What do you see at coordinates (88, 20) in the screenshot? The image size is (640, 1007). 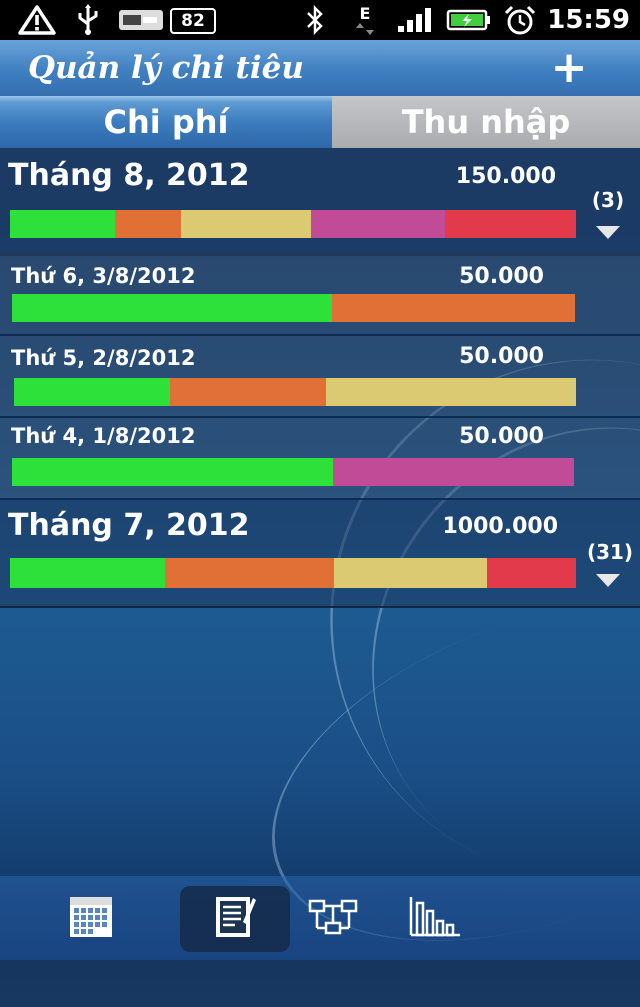 I see `usb-icon` at bounding box center [88, 20].